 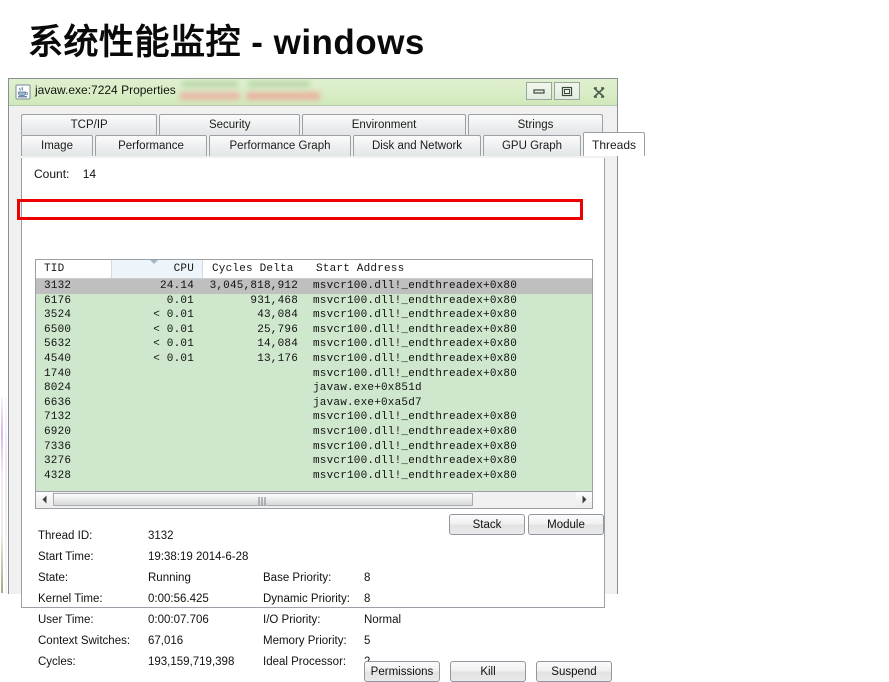 What do you see at coordinates (598, 91) in the screenshot?
I see `close-icon` at bounding box center [598, 91].